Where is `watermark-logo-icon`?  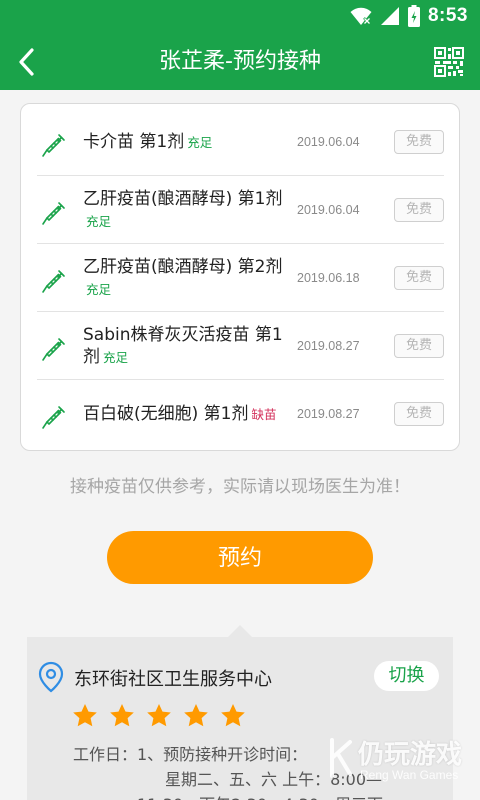 watermark-logo-icon is located at coordinates (341, 758).